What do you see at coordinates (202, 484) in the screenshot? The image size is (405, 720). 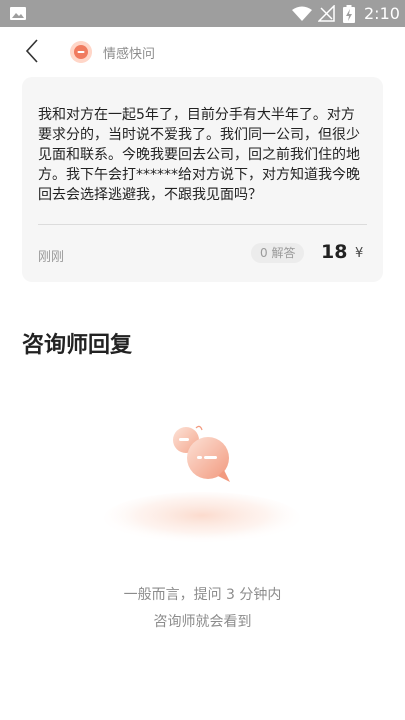 I see `empty-chat-illustration` at bounding box center [202, 484].